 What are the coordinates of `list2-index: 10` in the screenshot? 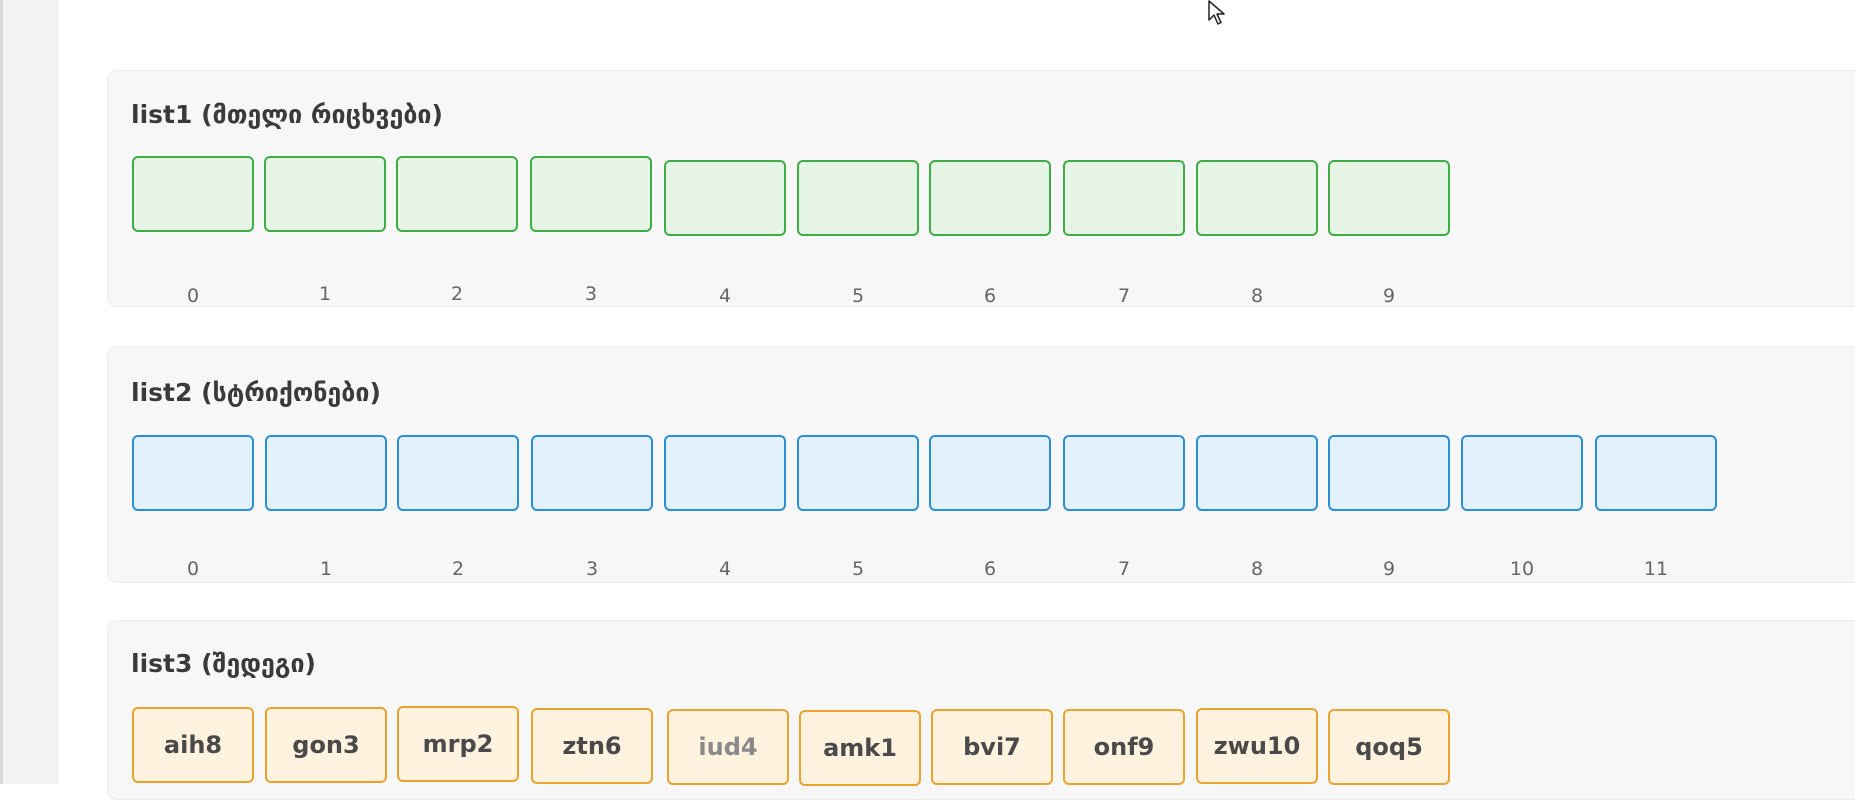 It's located at (1522, 569).